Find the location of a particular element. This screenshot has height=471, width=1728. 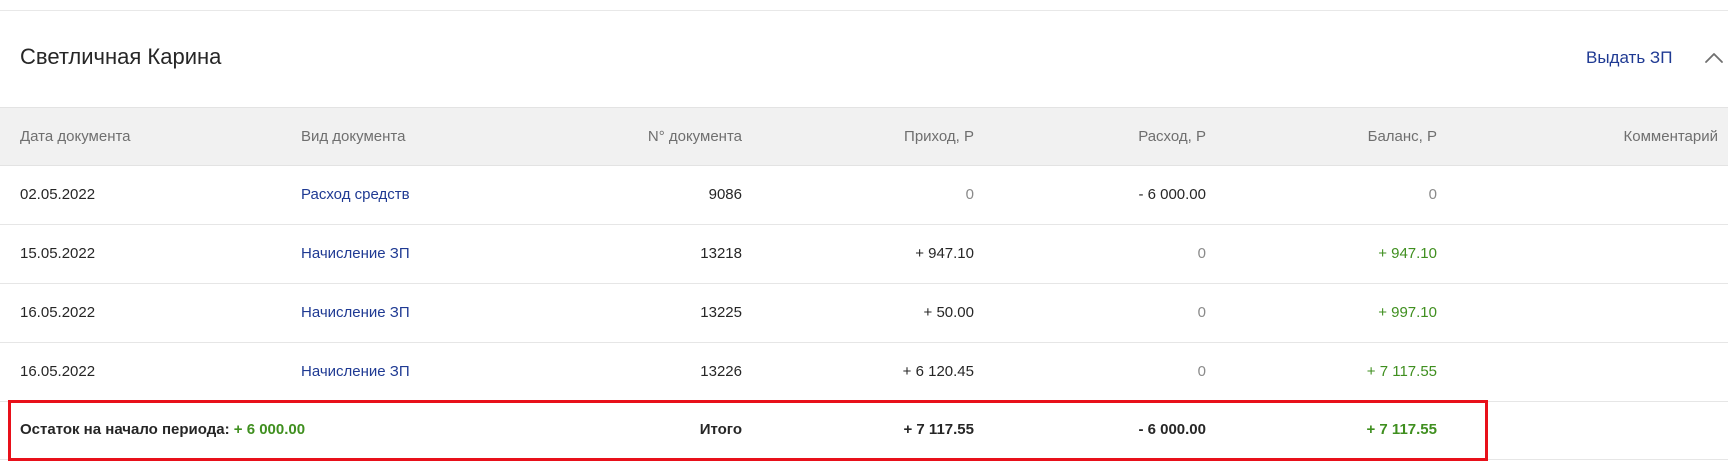

total-label: Итого is located at coordinates (720, 429).